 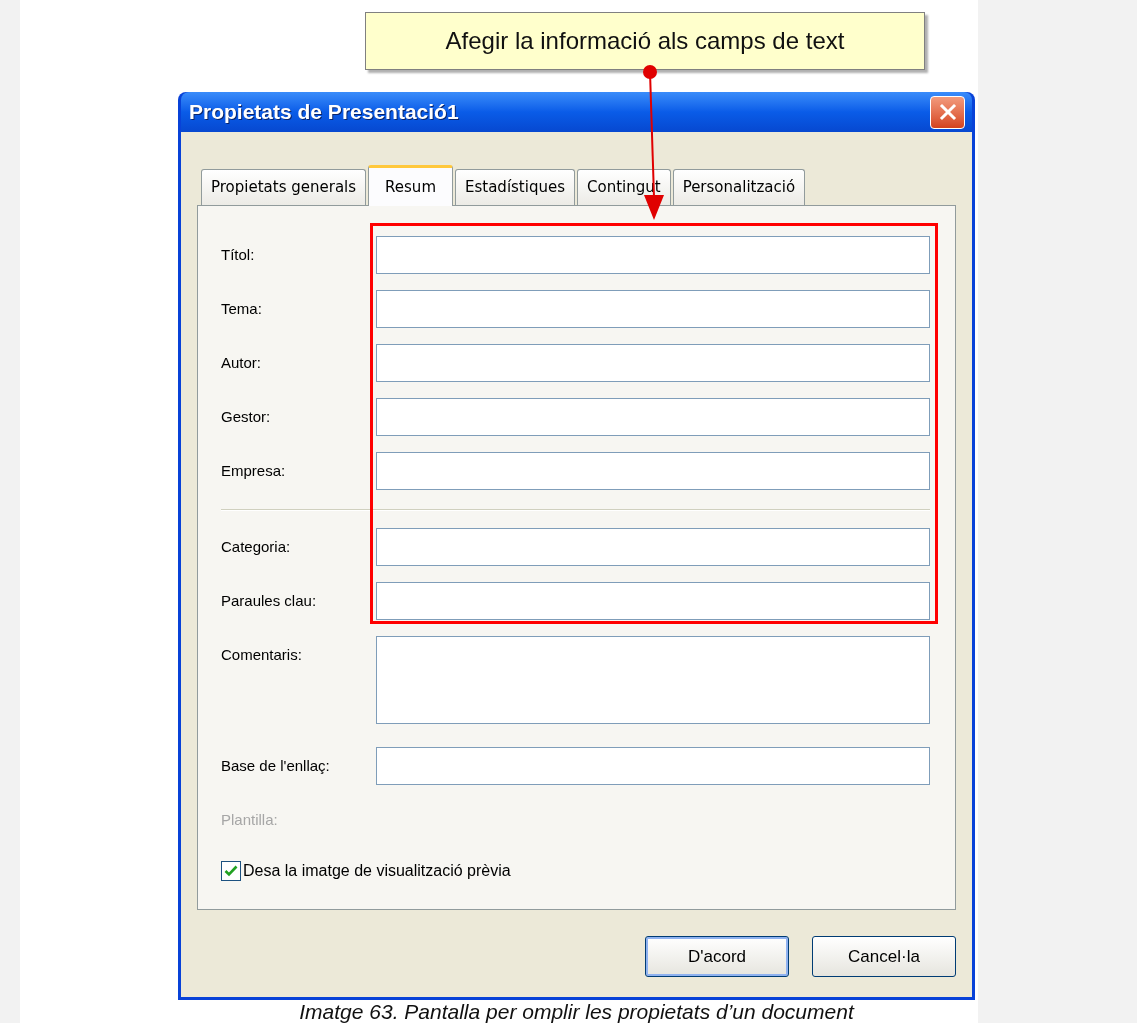 I want to click on close-button, so click(x=947, y=112).